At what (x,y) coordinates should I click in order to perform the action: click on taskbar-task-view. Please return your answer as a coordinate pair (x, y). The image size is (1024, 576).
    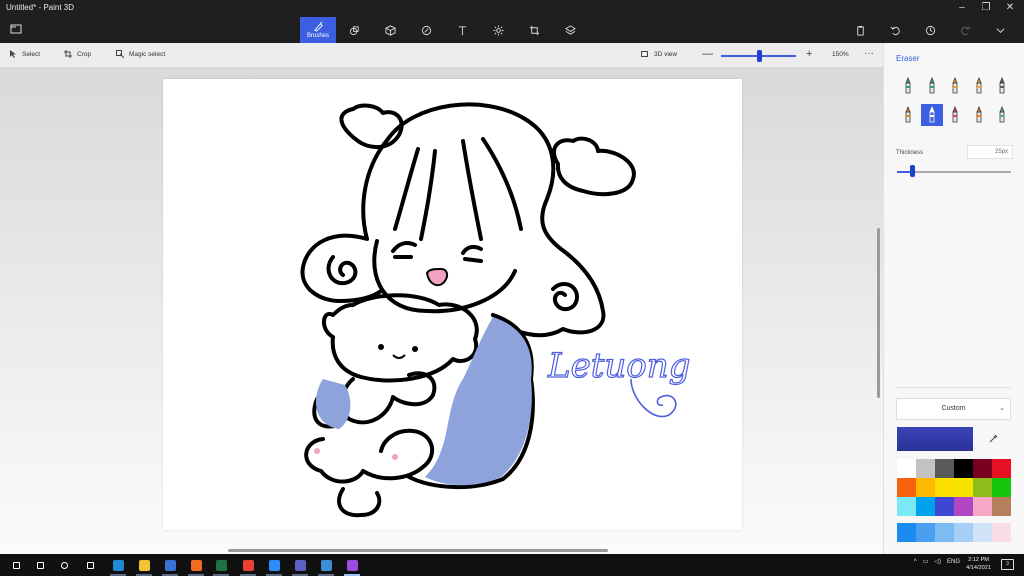
    Looking at the image, I should click on (90, 565).